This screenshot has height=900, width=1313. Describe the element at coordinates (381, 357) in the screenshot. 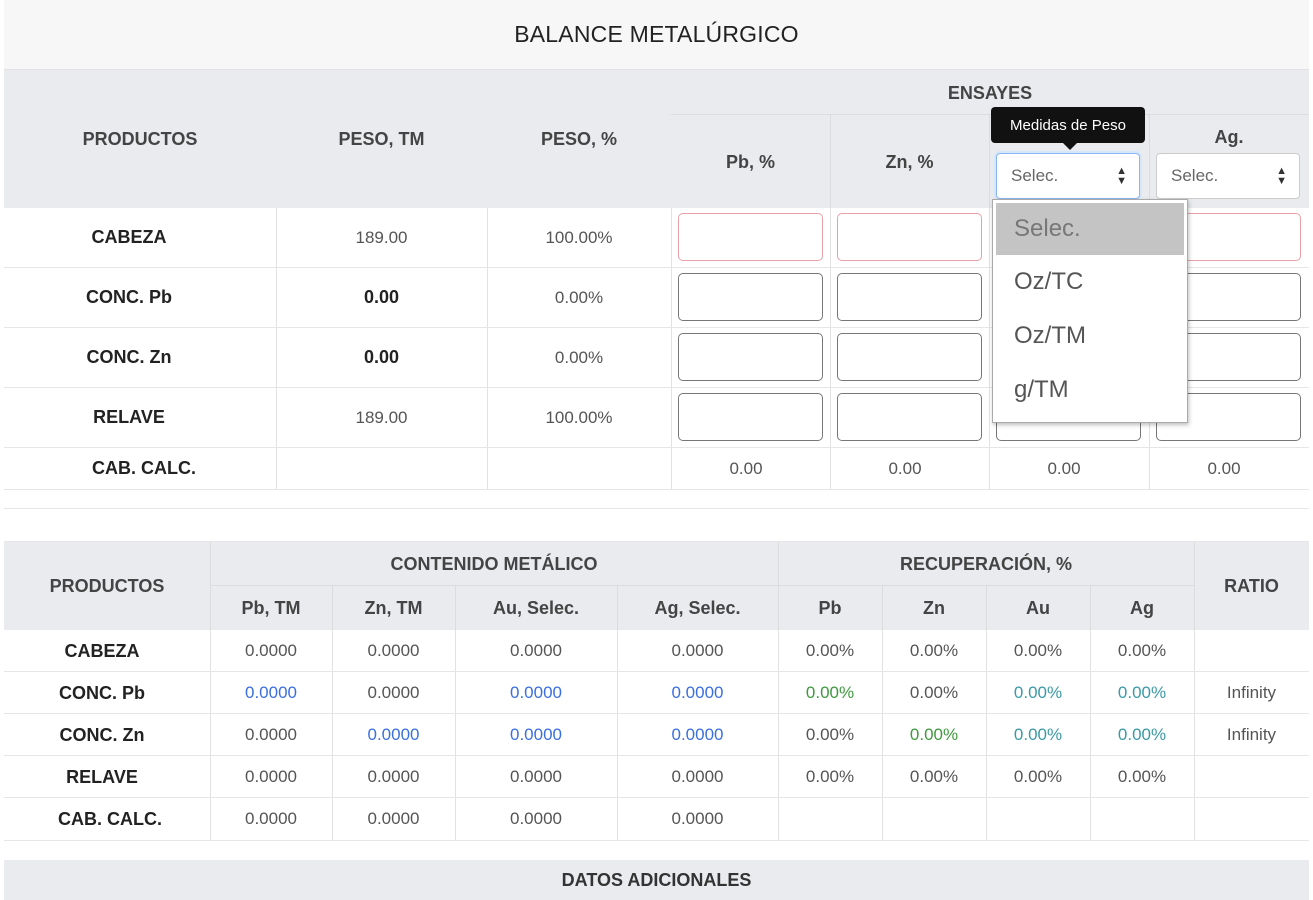

I see `peso-tm-conc-zn: 0.00` at that location.